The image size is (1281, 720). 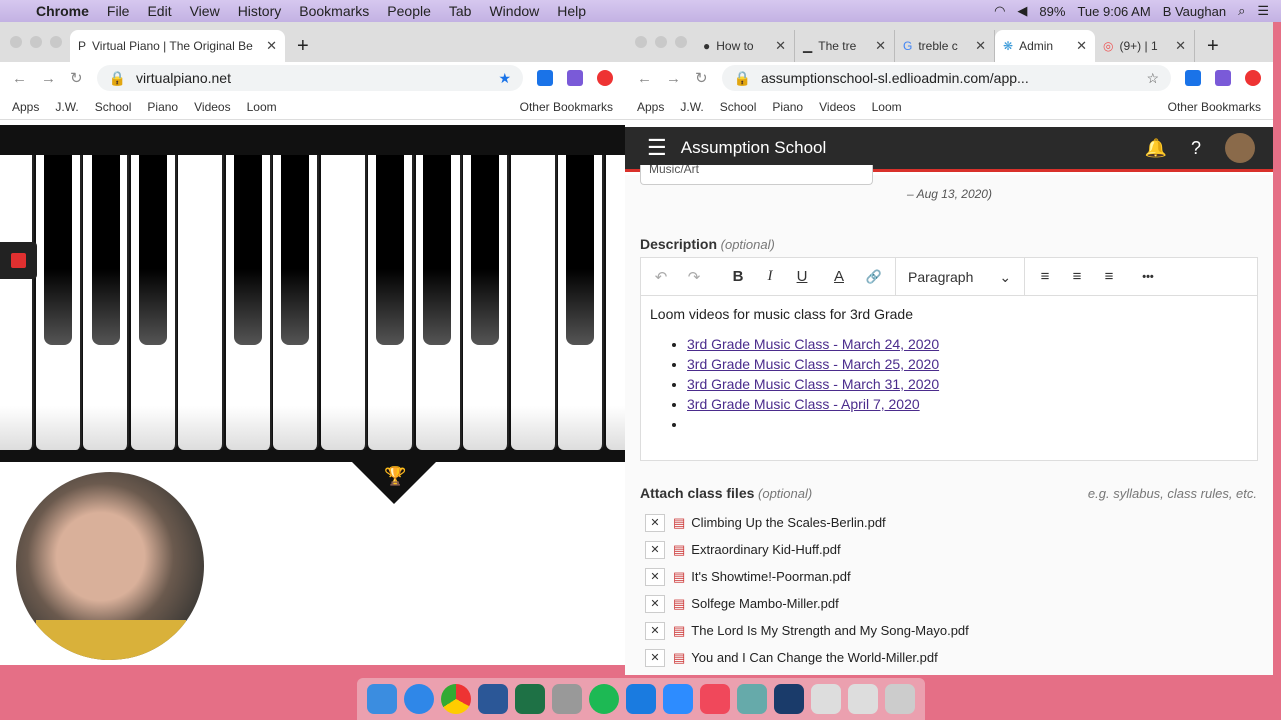 What do you see at coordinates (752, 699) in the screenshot?
I see `preview-icon` at bounding box center [752, 699].